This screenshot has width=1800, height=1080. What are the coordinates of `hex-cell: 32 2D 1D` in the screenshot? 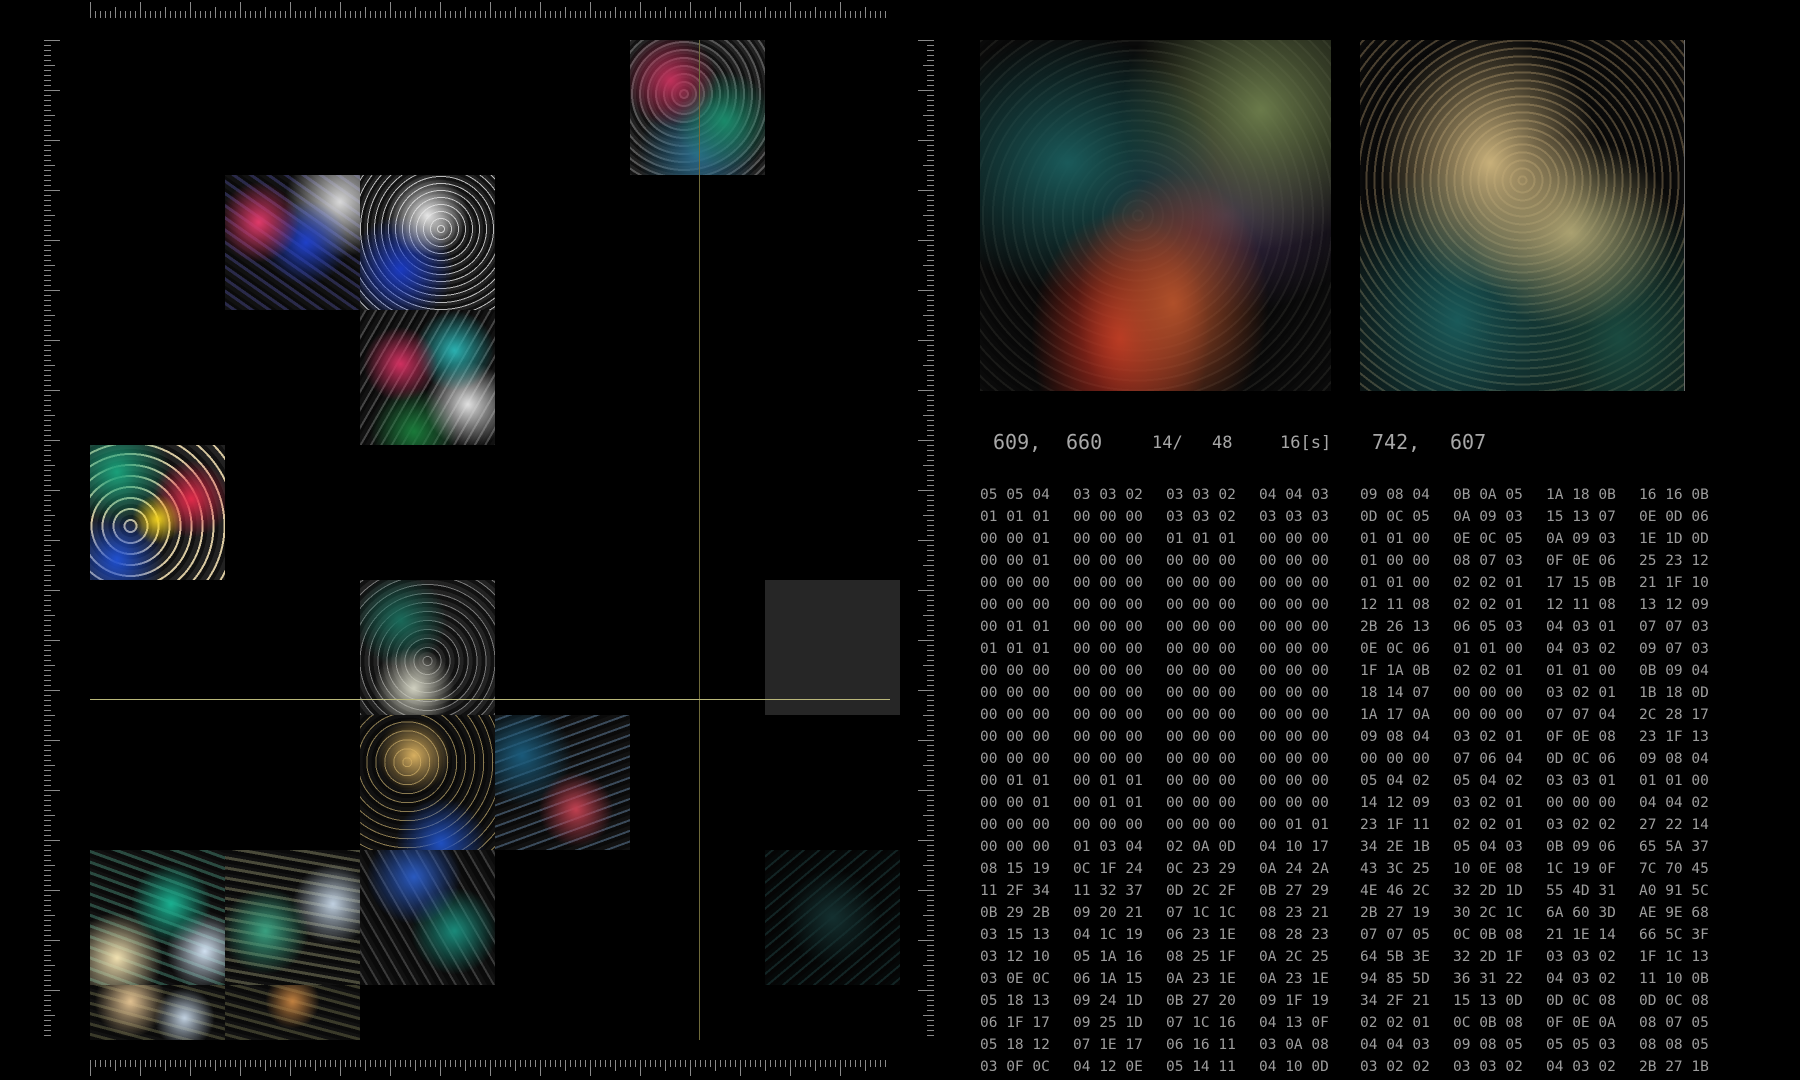 It's located at (1488, 891).